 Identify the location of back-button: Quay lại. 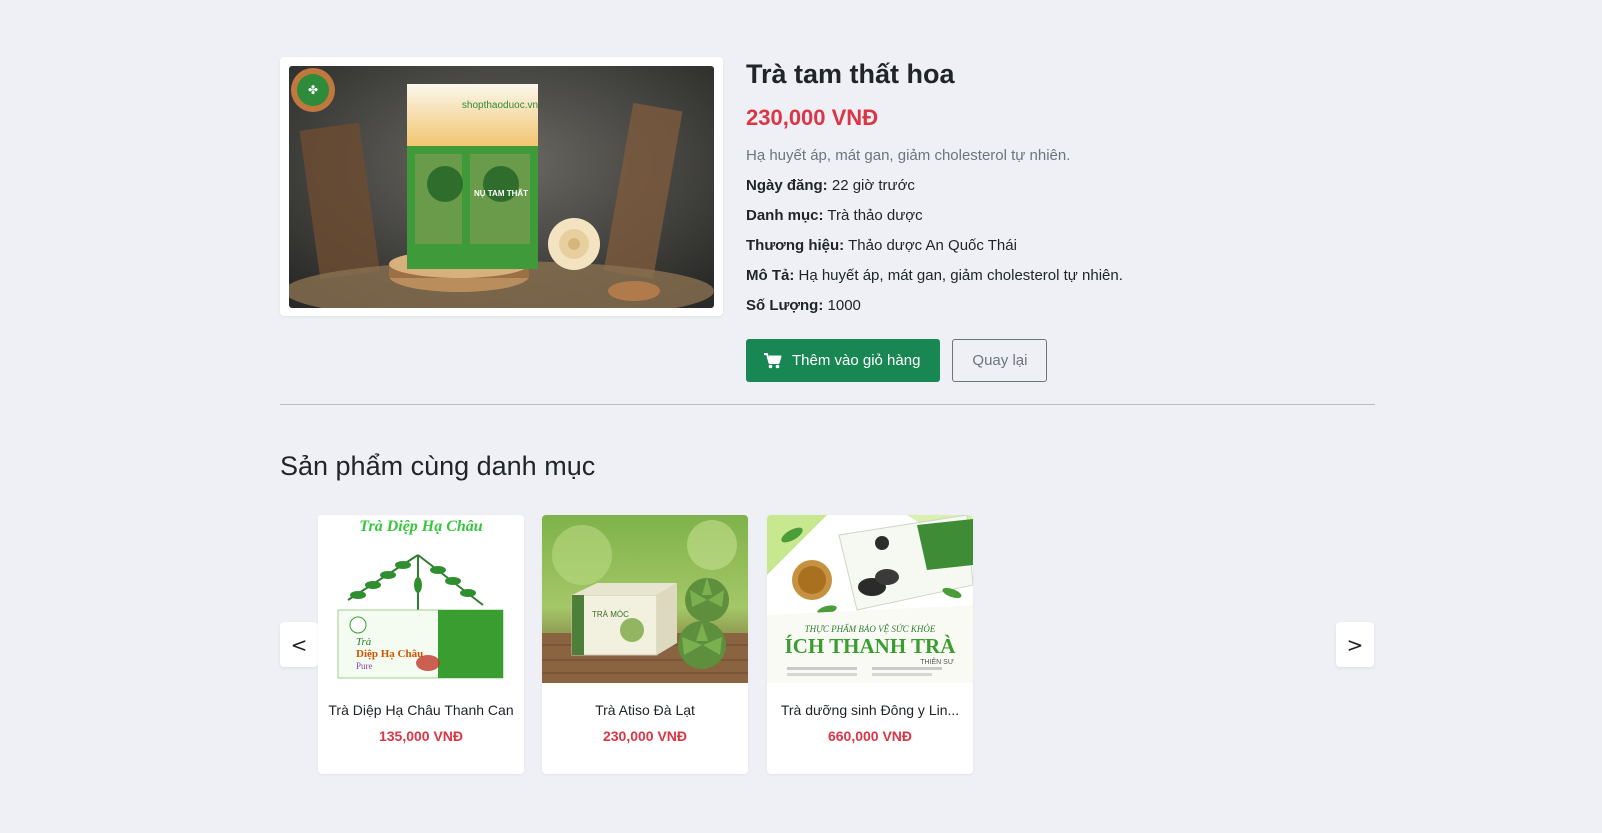
(1000, 360).